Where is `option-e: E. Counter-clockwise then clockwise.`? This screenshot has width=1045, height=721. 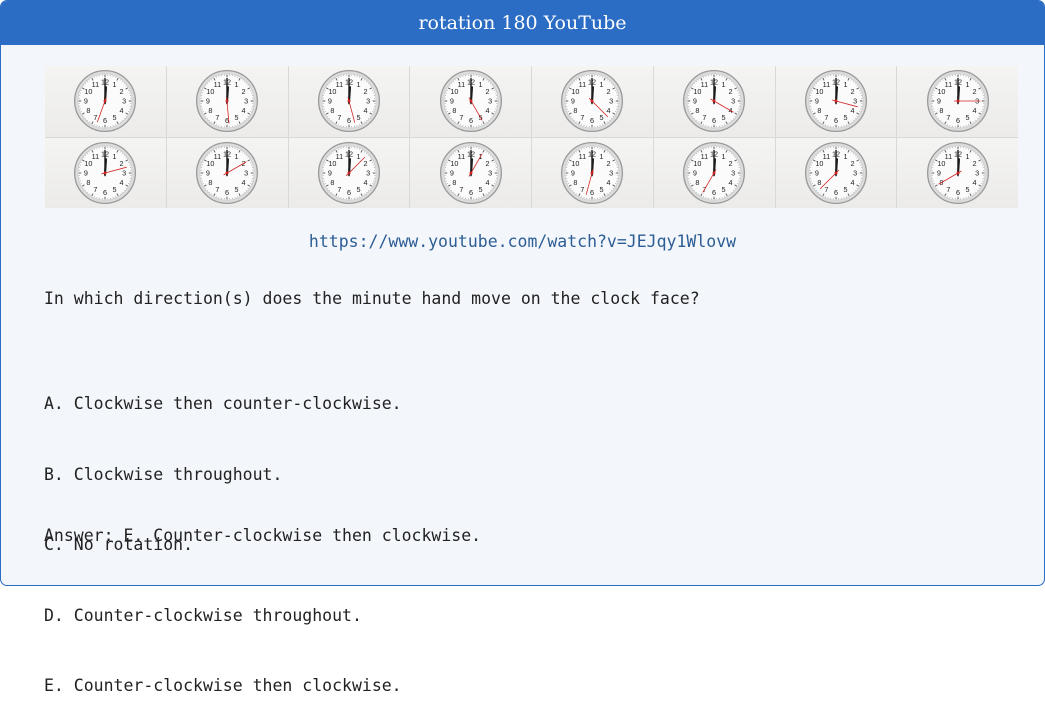
option-e: E. Counter-clockwise then clockwise. is located at coordinates (223, 686).